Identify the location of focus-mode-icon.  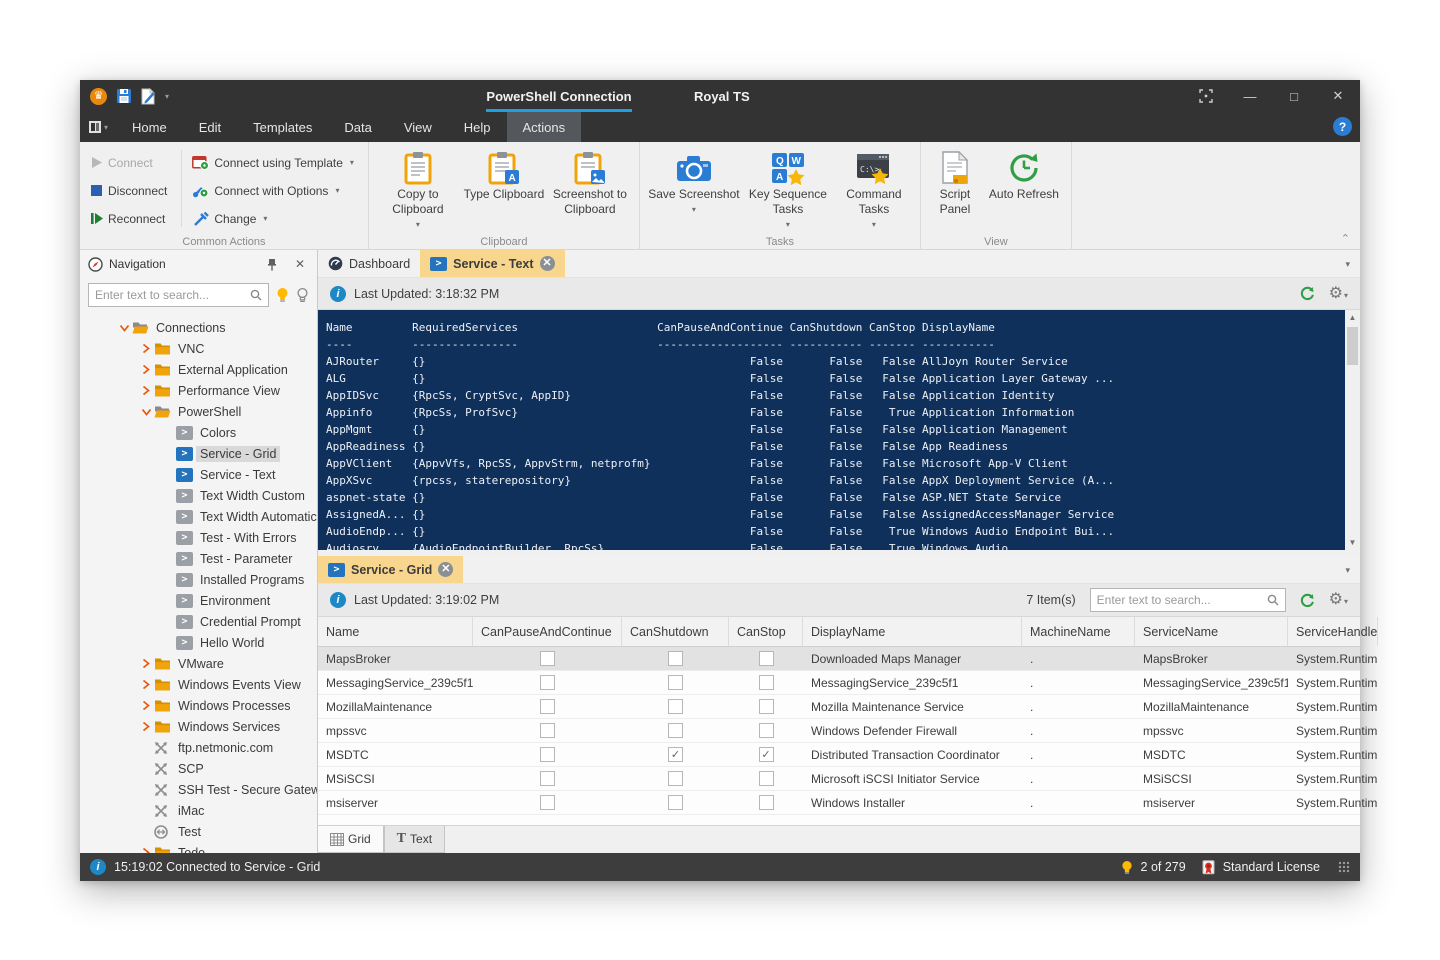
(1206, 96).